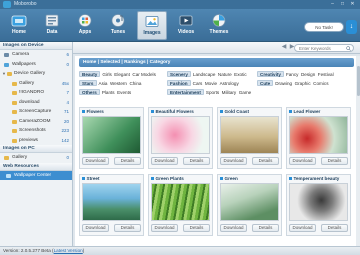  Describe the element at coordinates (36, 158) in the screenshot. I see `sidebar-item-pc-gallery: Gallery 0` at that location.